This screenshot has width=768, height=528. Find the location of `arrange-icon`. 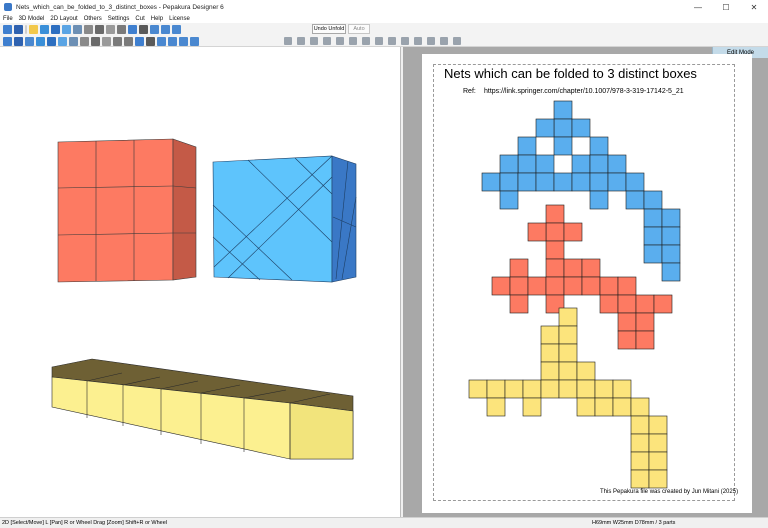

arrange-icon is located at coordinates (150, 41).